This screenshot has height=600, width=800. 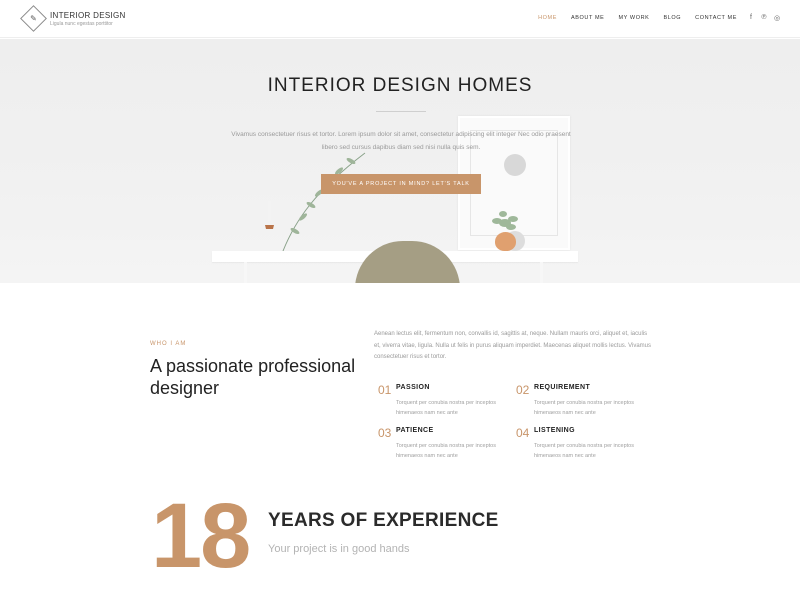 I want to click on feature-number: 04, so click(x=523, y=433).